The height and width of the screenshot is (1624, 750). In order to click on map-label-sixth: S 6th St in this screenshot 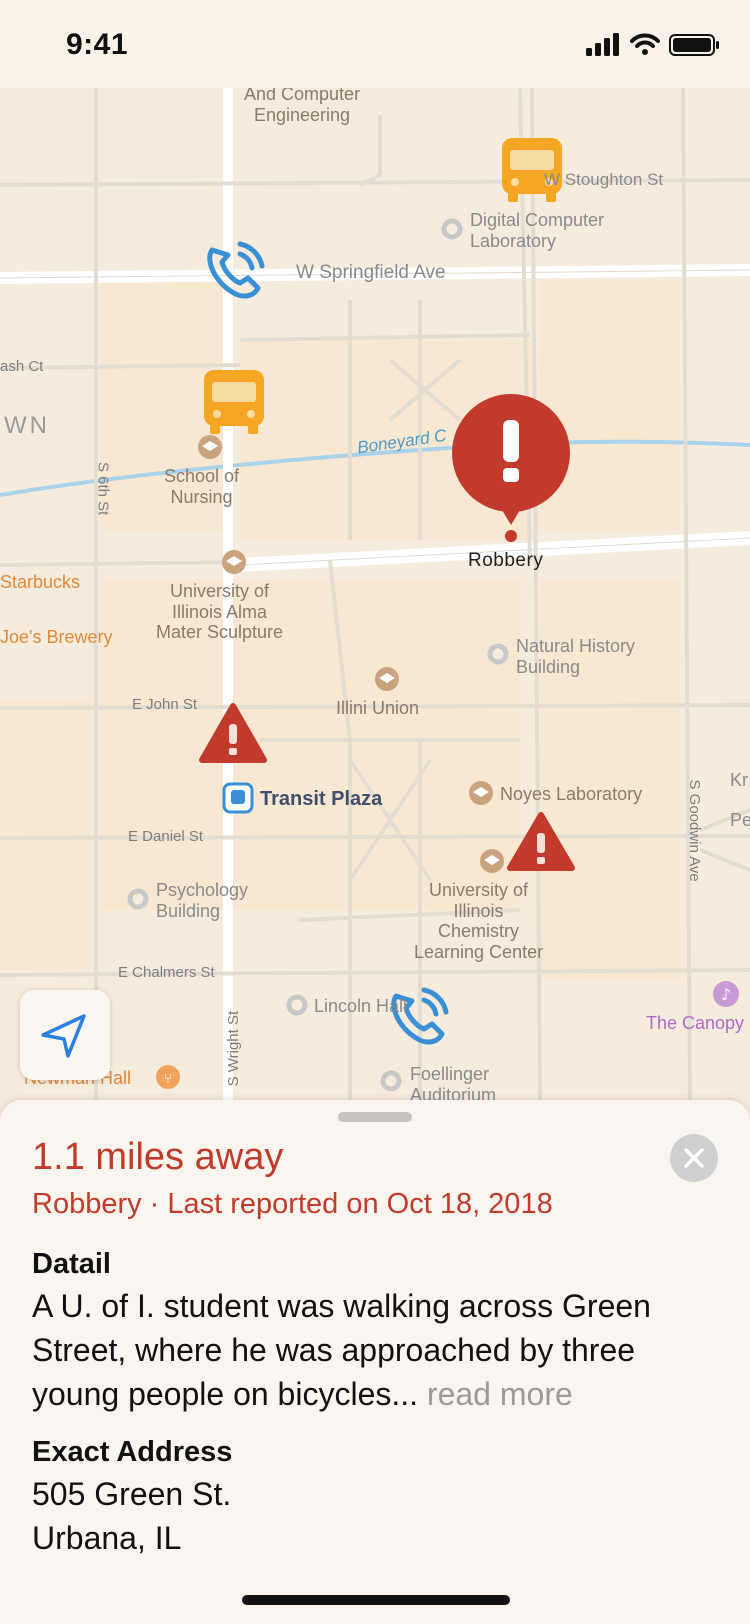, I will do `click(103, 488)`.